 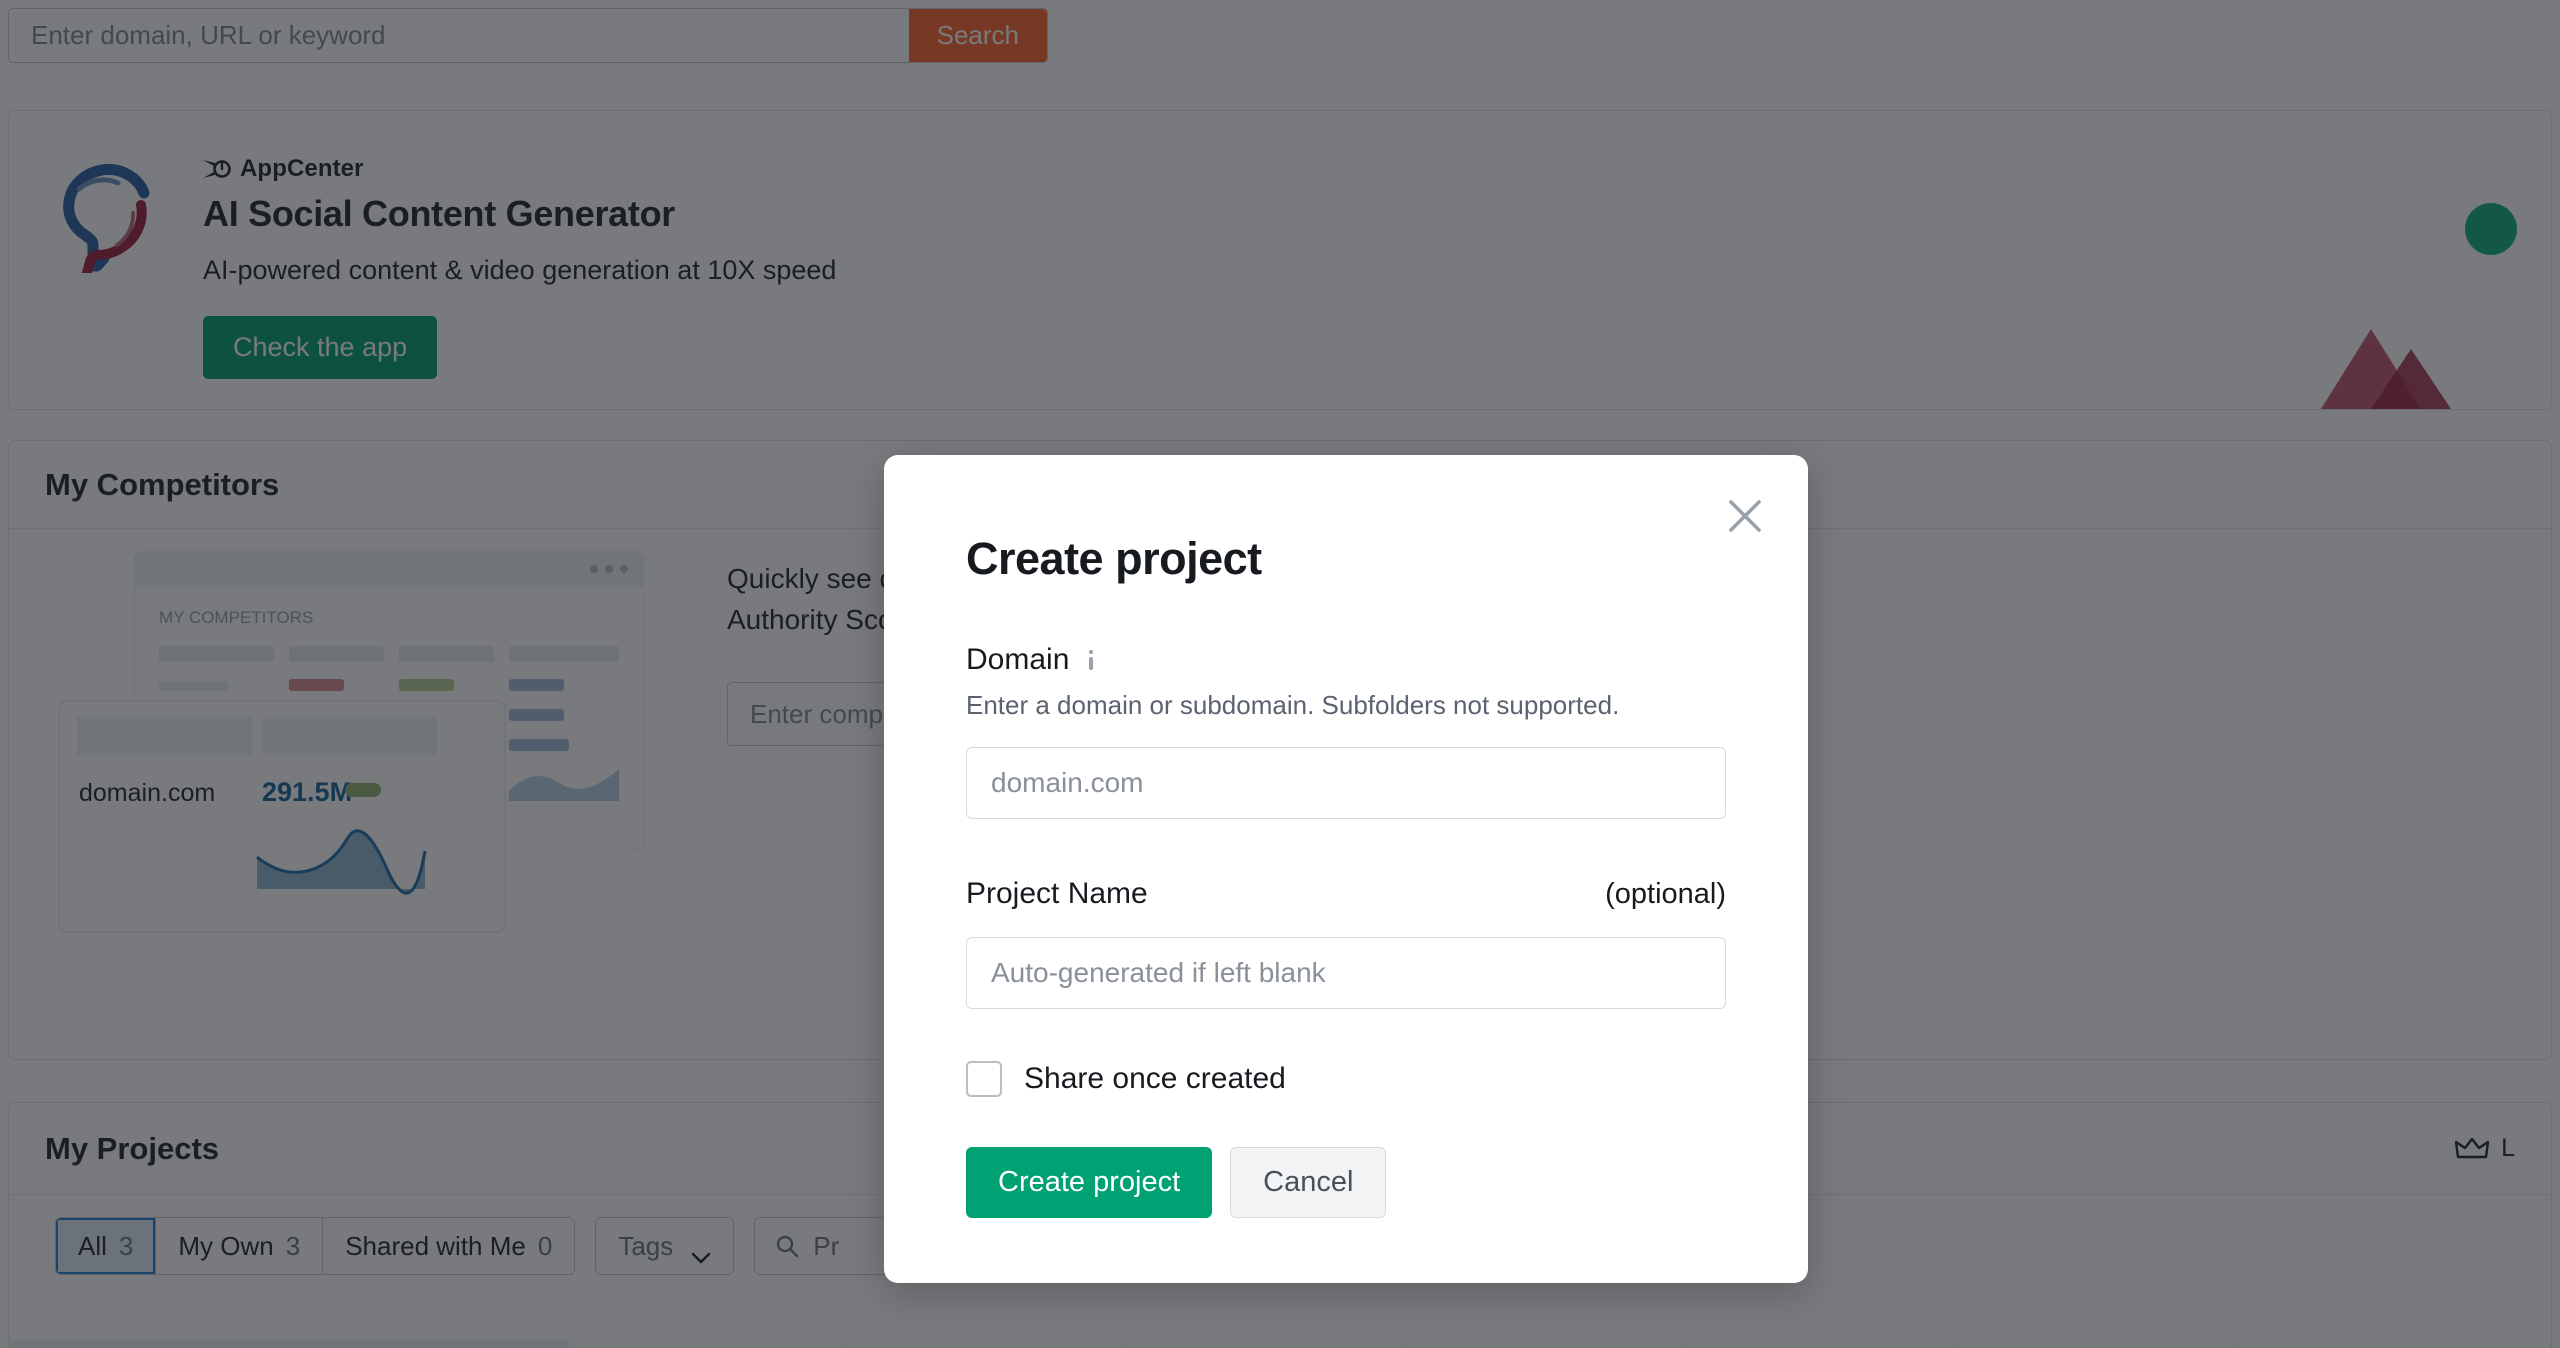 What do you see at coordinates (984, 1079) in the screenshot?
I see `share-once-created-checkbox` at bounding box center [984, 1079].